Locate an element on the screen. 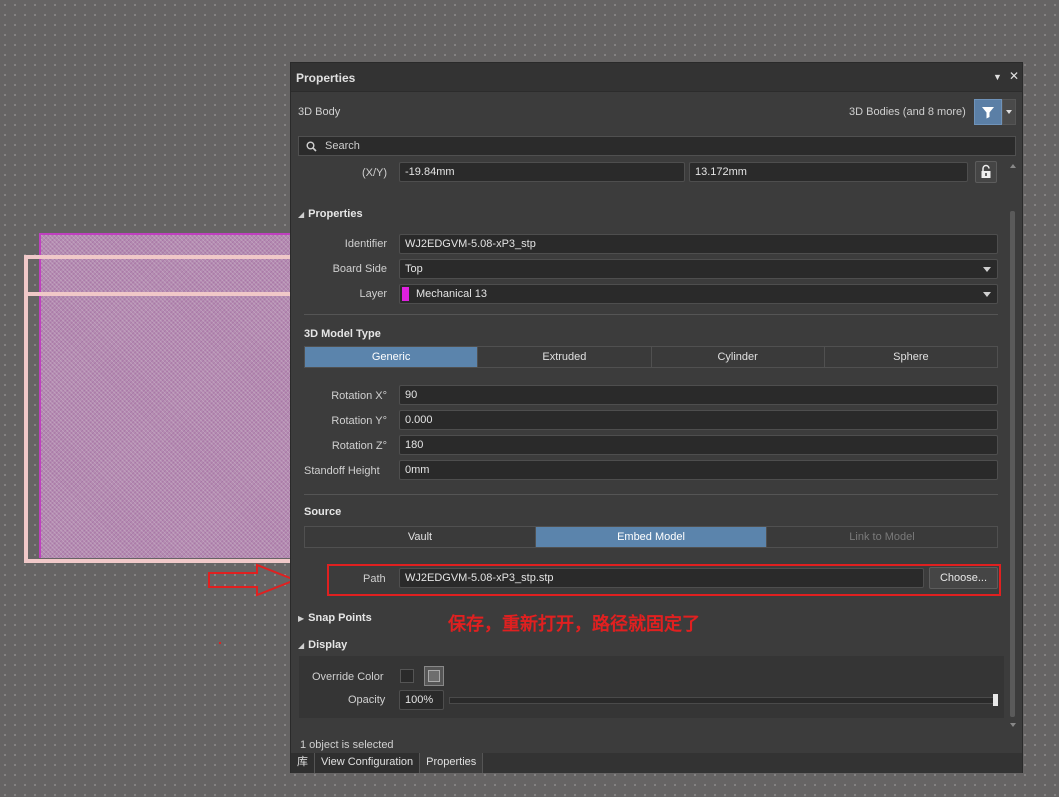 The width and height of the screenshot is (1059, 797). model-type-selector: Generic Extruded Cylinder Sphere is located at coordinates (651, 357).